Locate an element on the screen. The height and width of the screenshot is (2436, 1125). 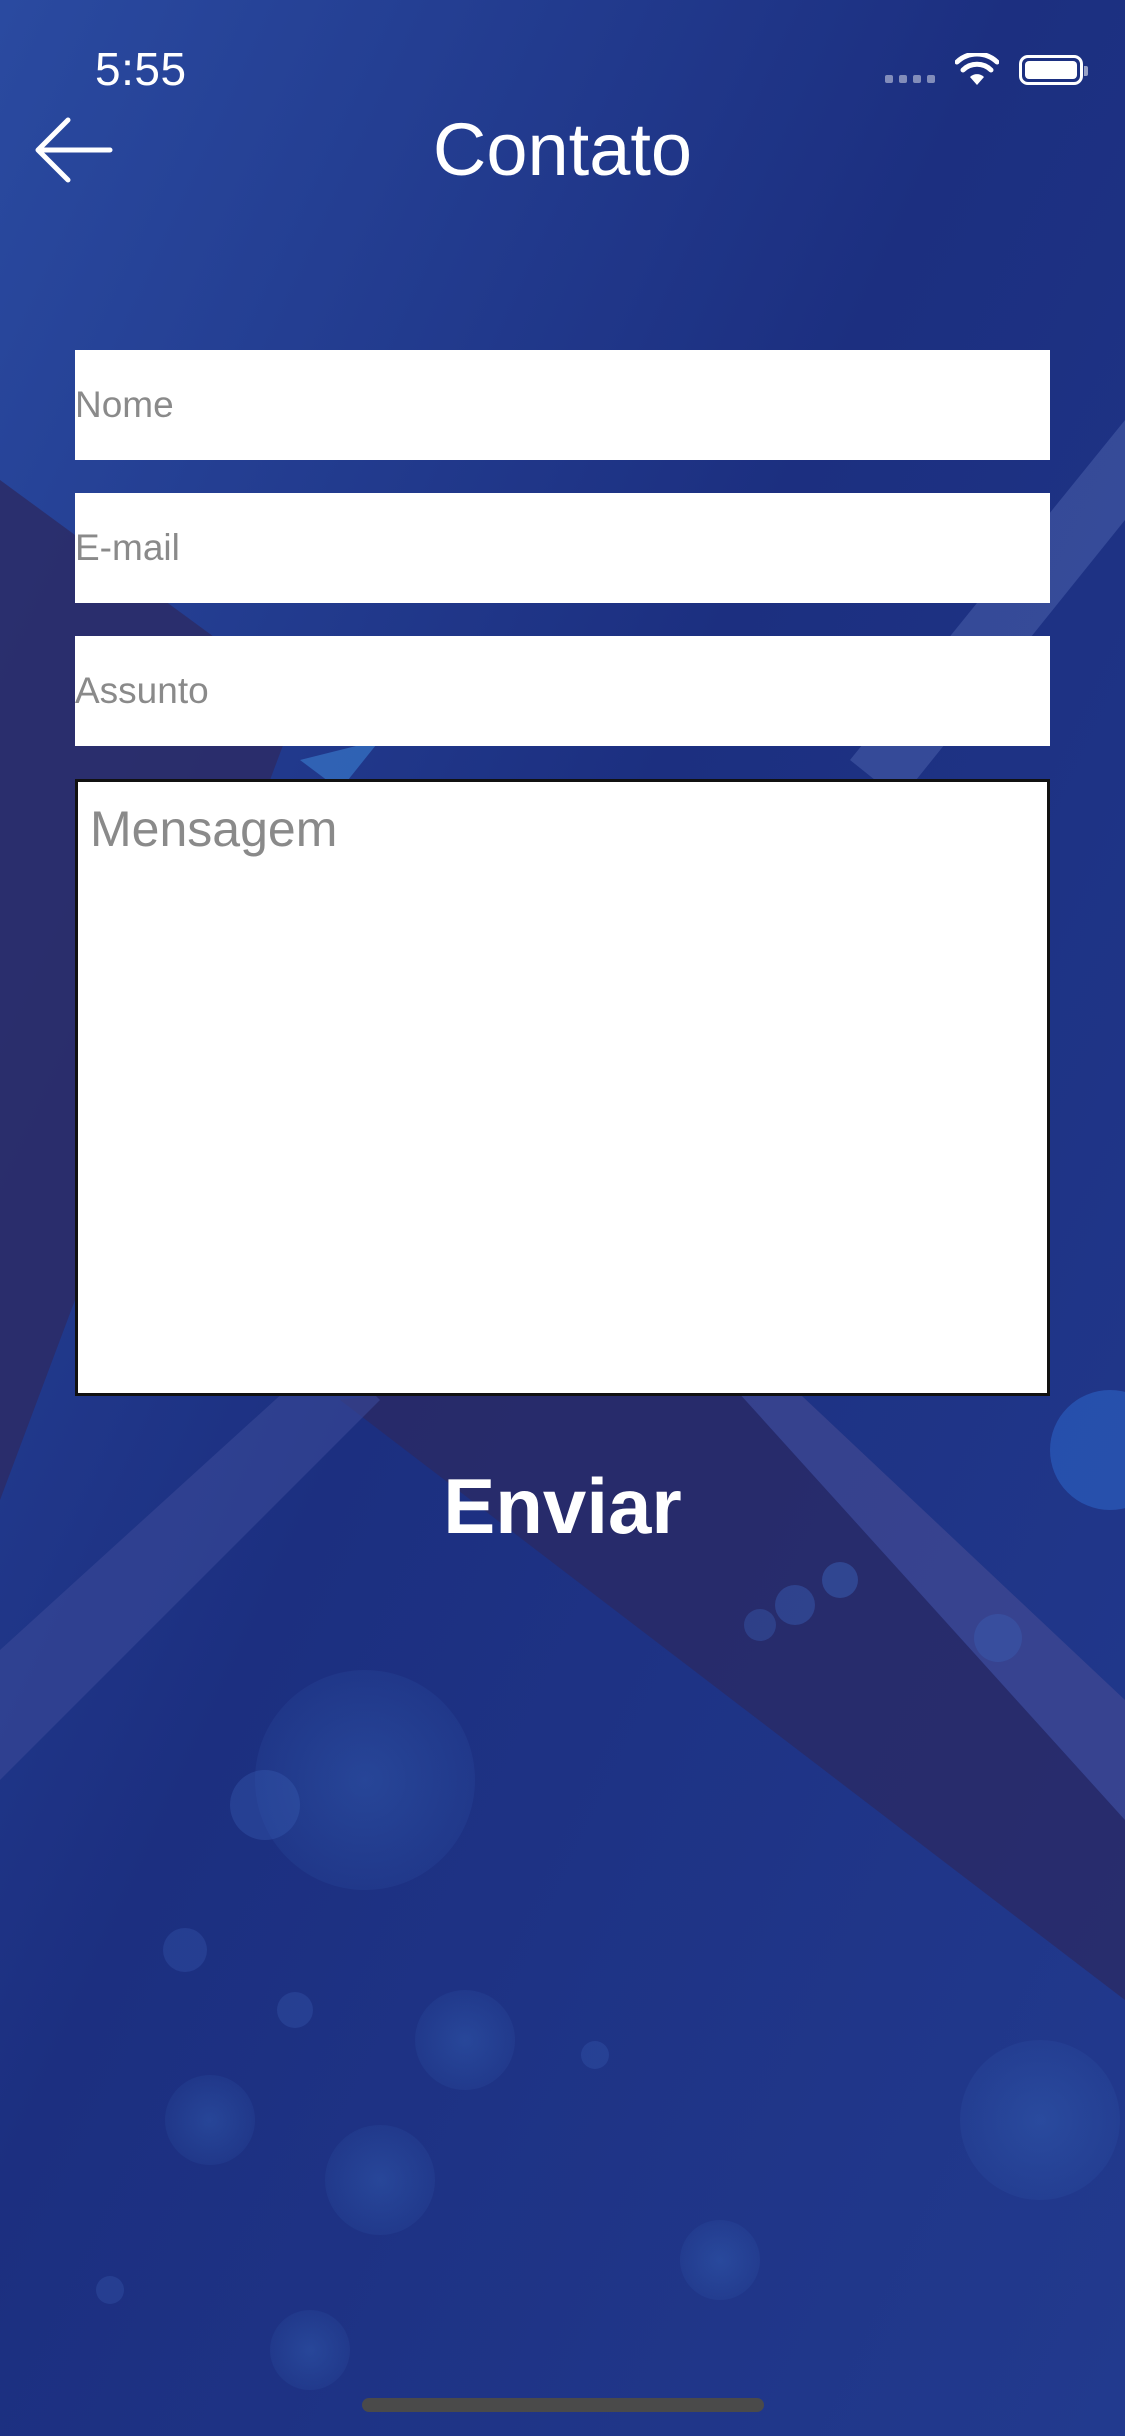
home-indicator is located at coordinates (563, 2405).